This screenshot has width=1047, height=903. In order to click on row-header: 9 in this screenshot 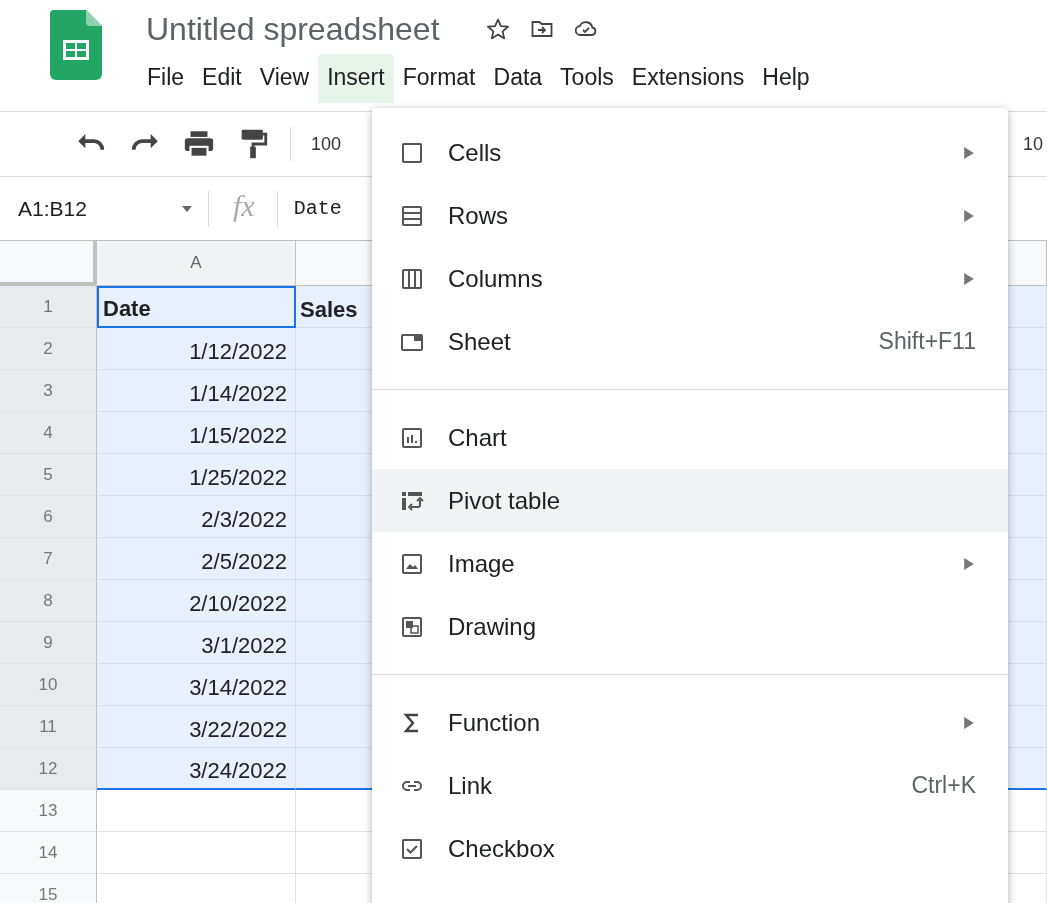, I will do `click(48, 643)`.